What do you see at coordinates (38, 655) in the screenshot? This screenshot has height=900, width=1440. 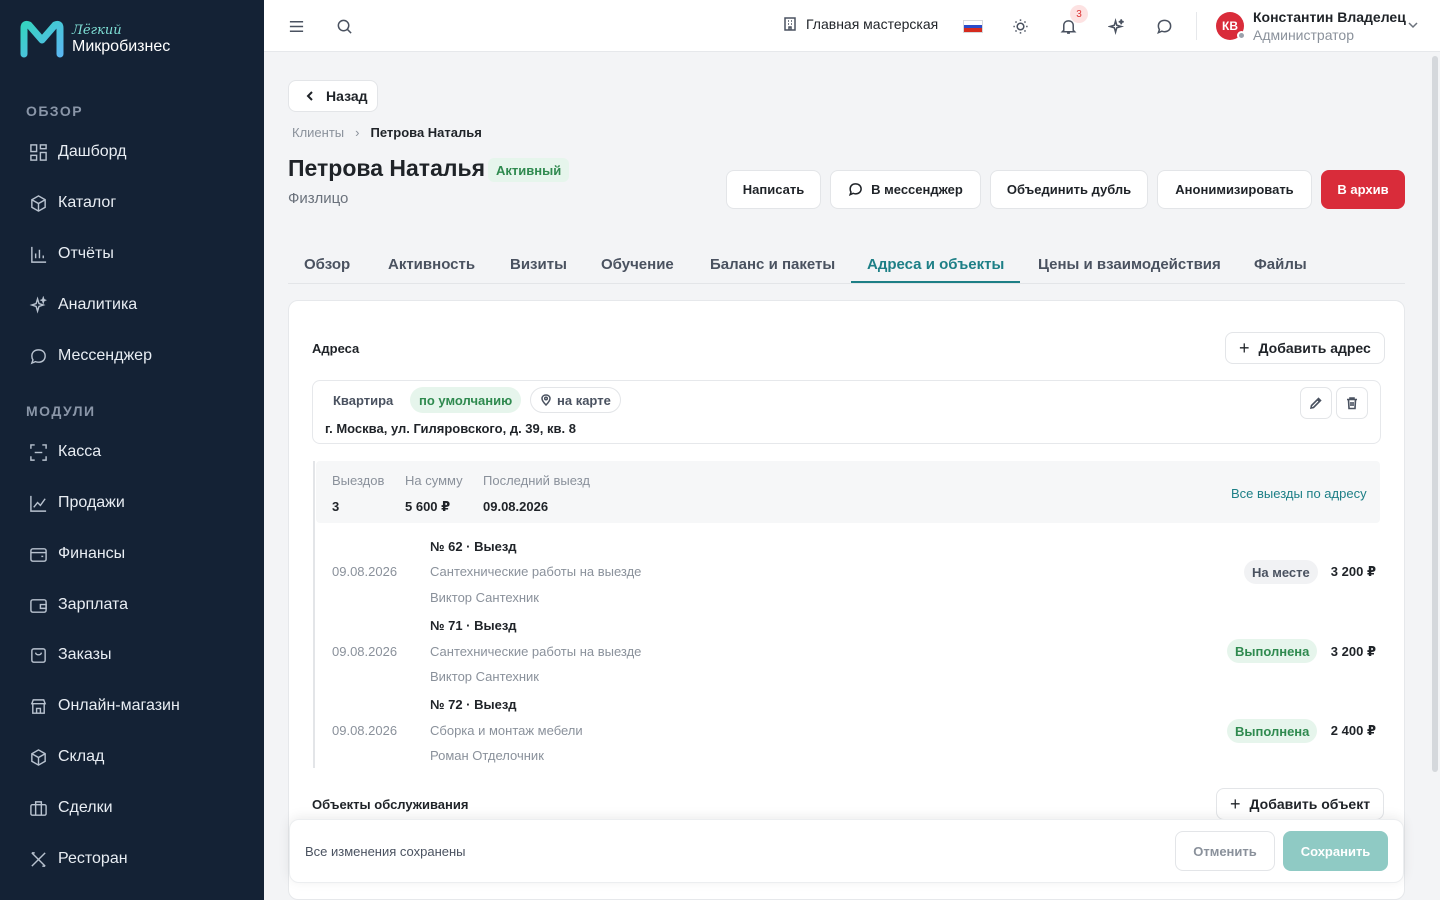 I see `orders-icon` at bounding box center [38, 655].